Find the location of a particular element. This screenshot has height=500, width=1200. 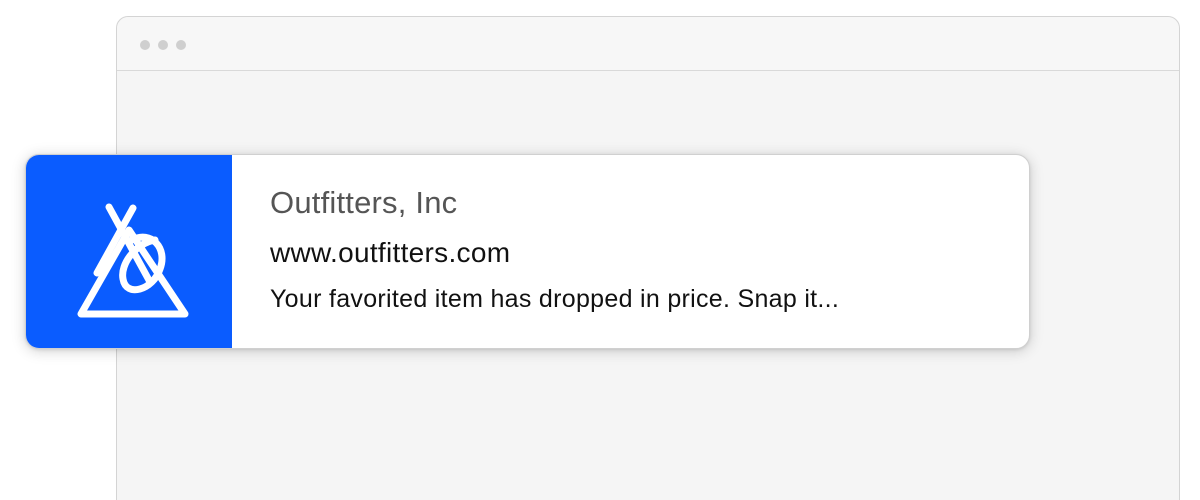

close-window-button is located at coordinates (145, 45).